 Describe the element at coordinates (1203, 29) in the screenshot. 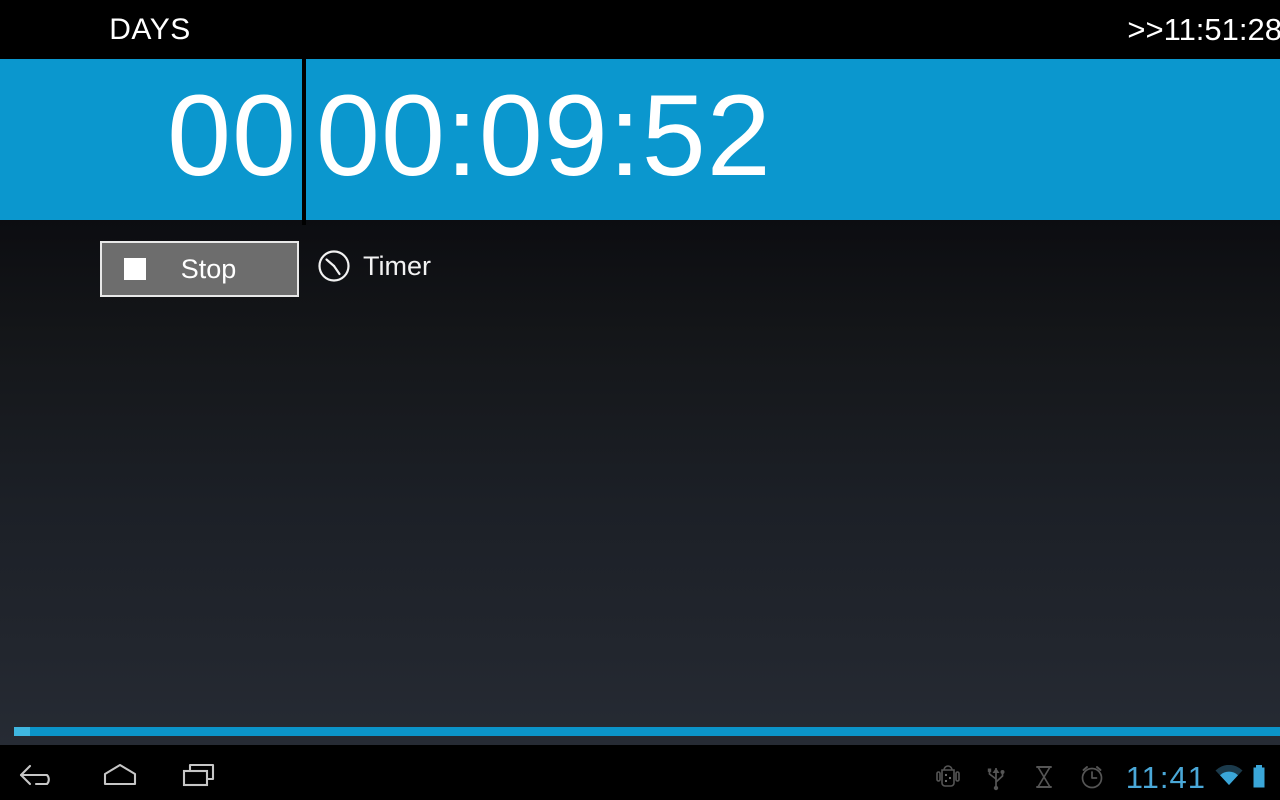

I see `target-time: >>11:51:28` at that location.